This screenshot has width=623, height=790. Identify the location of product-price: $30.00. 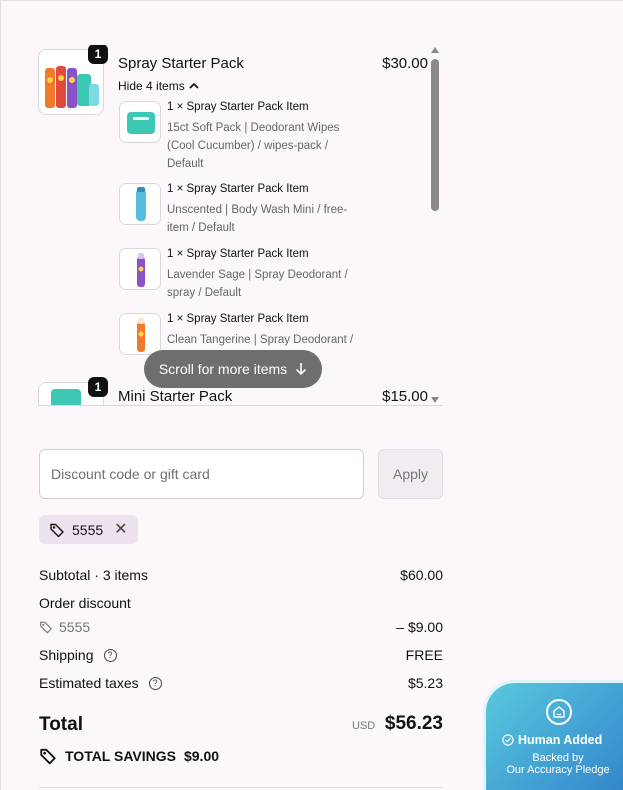
(405, 63).